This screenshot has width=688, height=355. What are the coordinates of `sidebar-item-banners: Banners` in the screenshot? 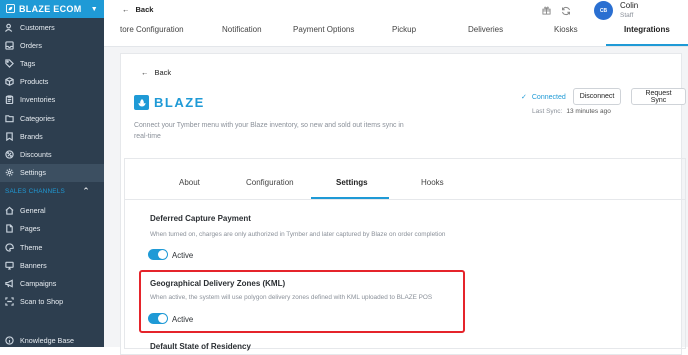 It's located at (52, 265).